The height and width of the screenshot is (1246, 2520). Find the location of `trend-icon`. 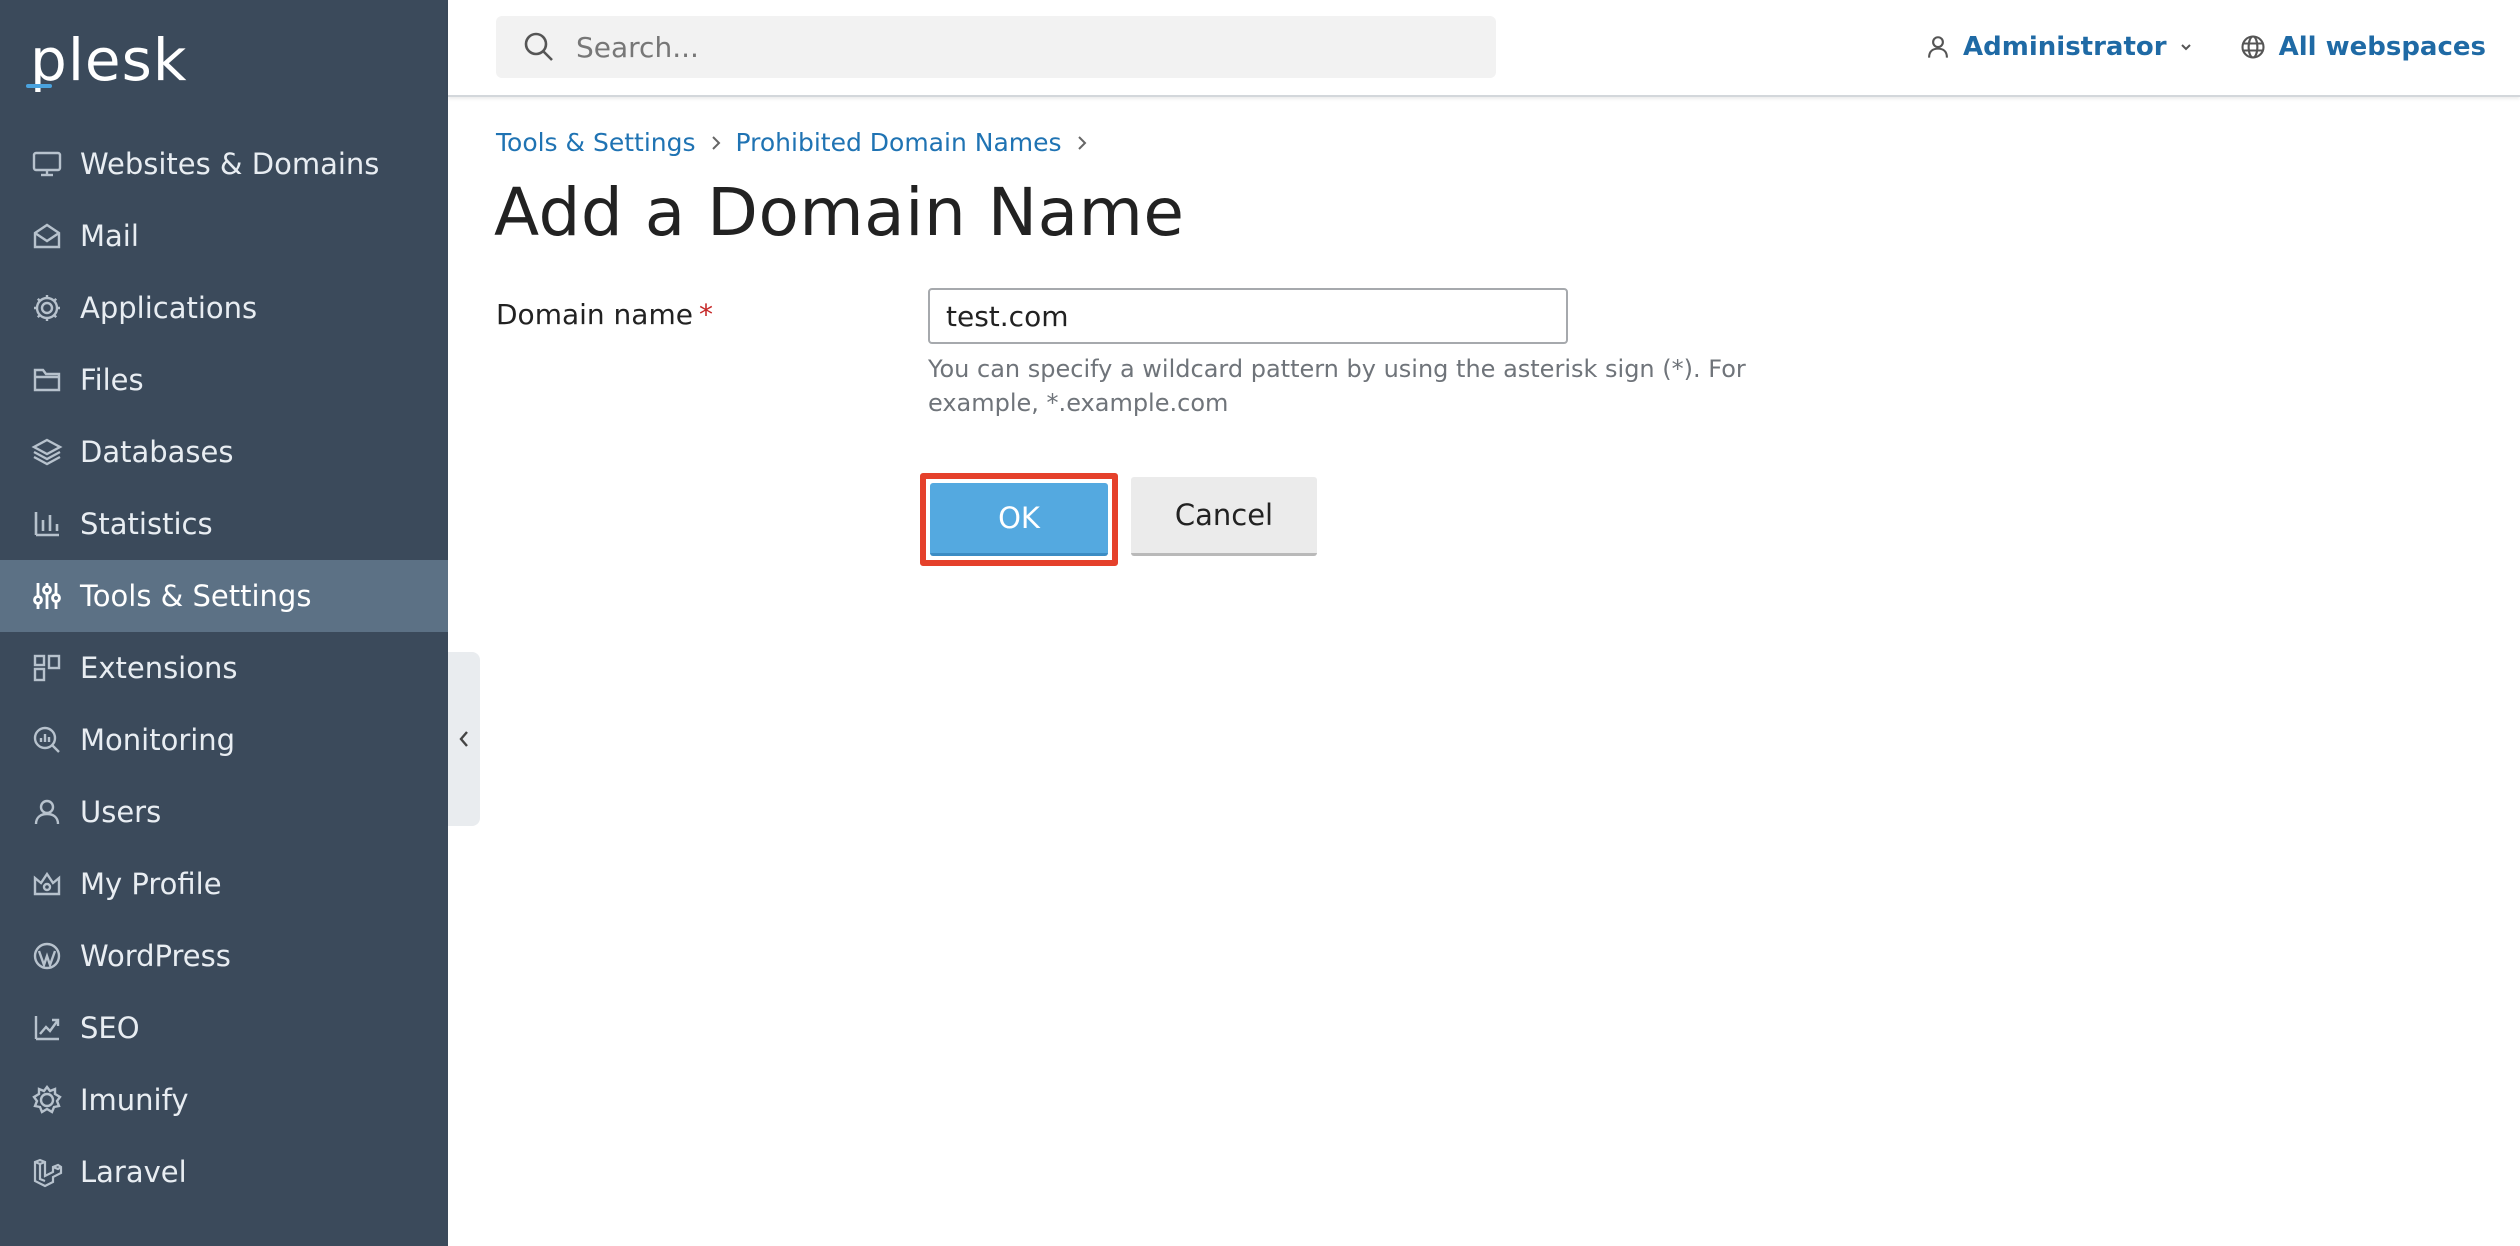

trend-icon is located at coordinates (47, 1028).